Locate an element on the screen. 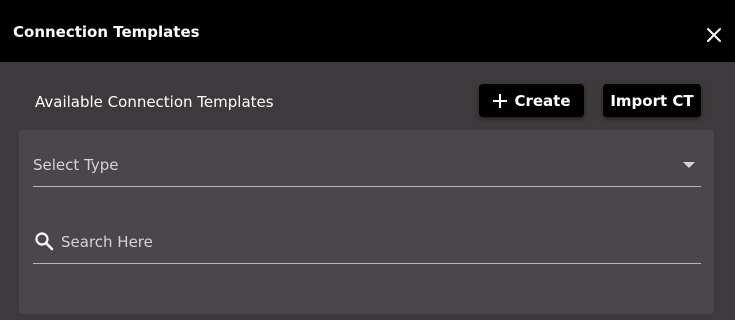 Image resolution: width=735 pixels, height=320 pixels. create-button: Create is located at coordinates (531, 100).